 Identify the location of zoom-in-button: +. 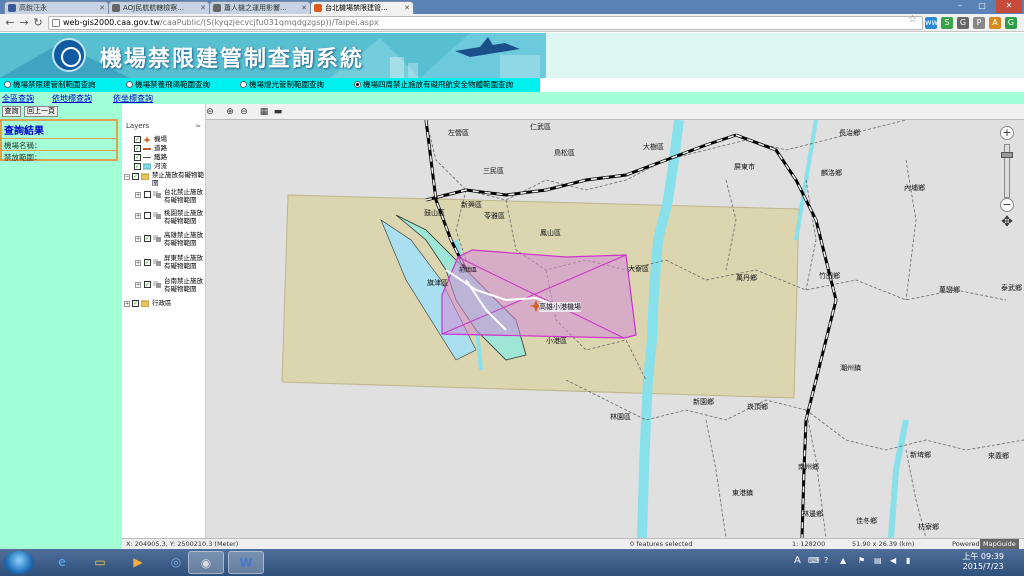
(1007, 133).